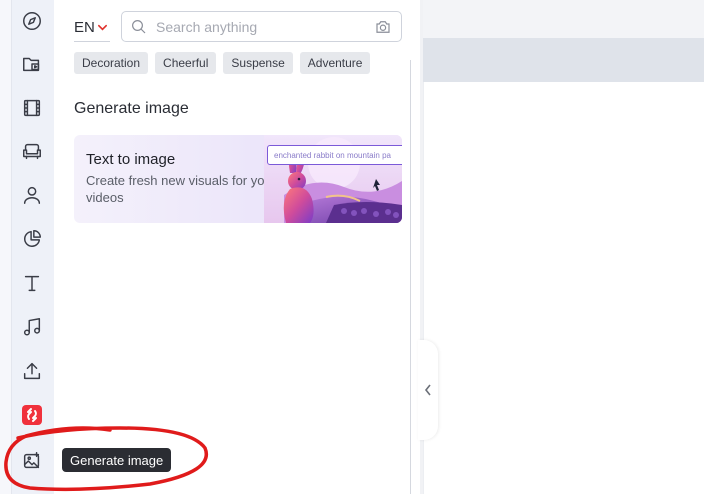  What do you see at coordinates (258, 63) in the screenshot?
I see `tag-suspense: Suspense` at bounding box center [258, 63].